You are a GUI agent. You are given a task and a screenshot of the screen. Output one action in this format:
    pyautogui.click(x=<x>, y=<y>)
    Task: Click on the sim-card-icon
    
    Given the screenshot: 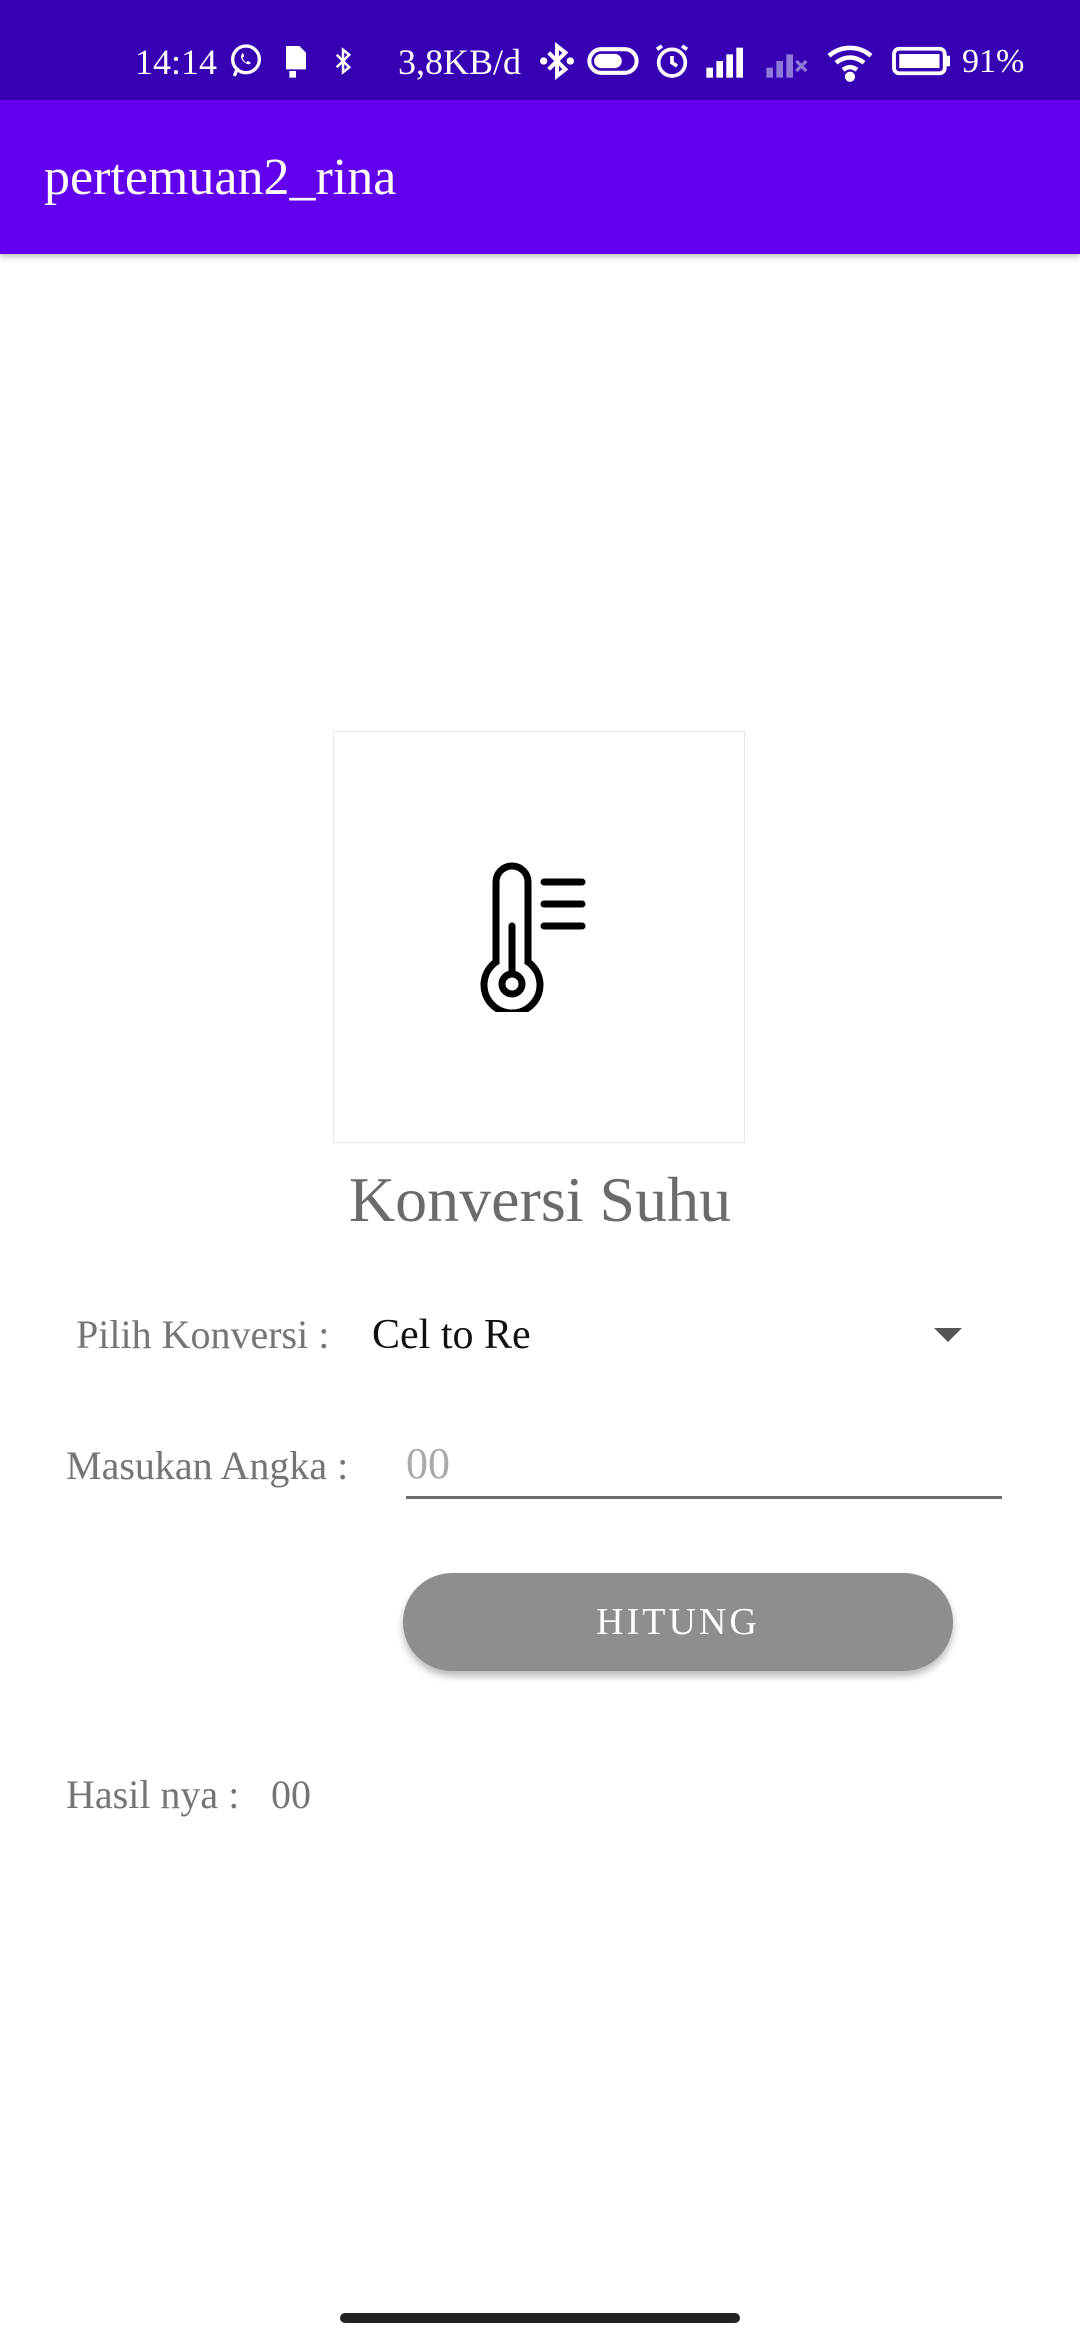 What is the action you would take?
    pyautogui.click(x=296, y=61)
    